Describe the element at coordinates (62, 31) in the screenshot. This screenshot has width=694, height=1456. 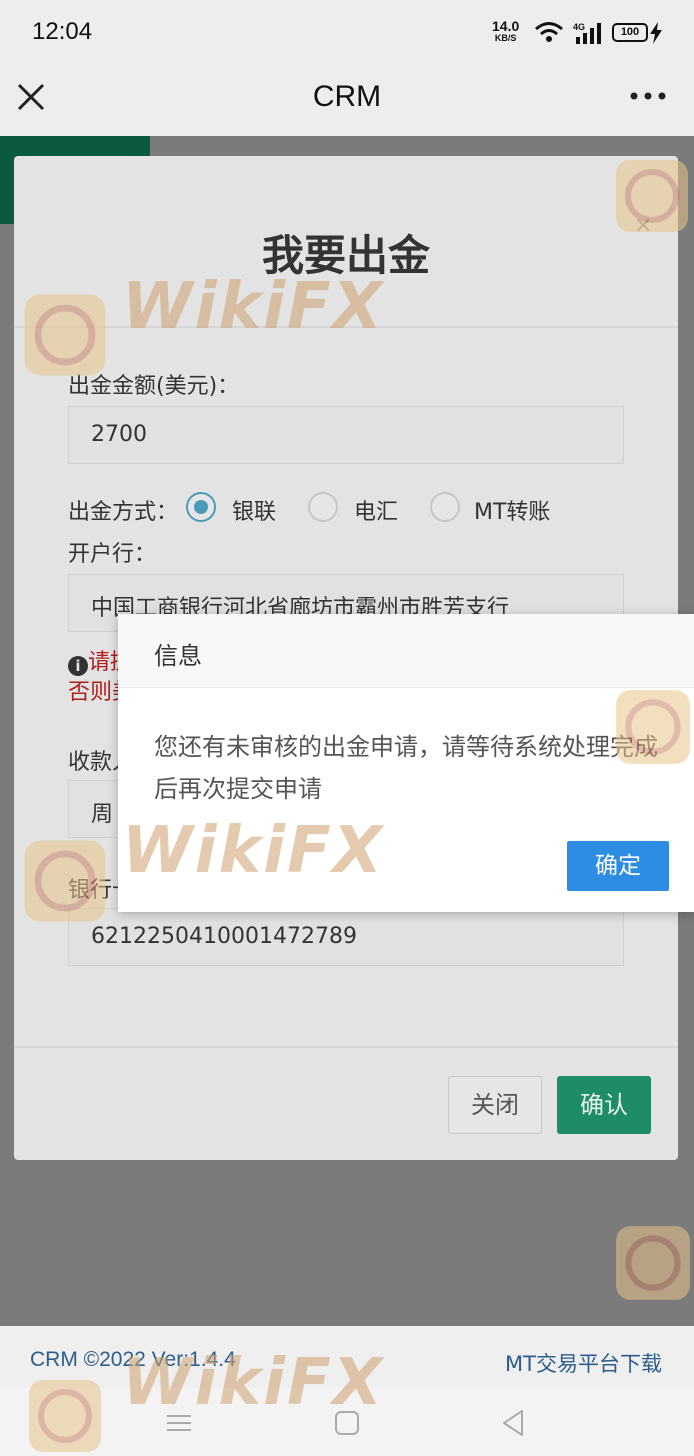
I see `status-time: 12:04` at that location.